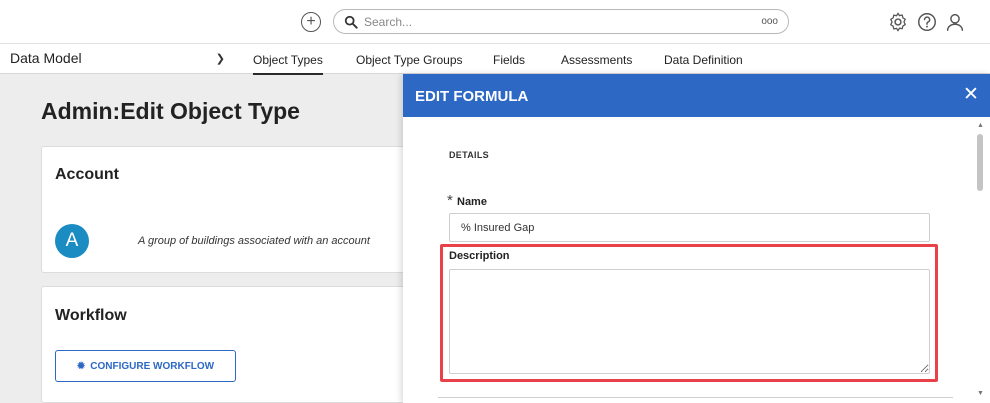 The image size is (990, 403). I want to click on close-icon: ✕, so click(971, 94).